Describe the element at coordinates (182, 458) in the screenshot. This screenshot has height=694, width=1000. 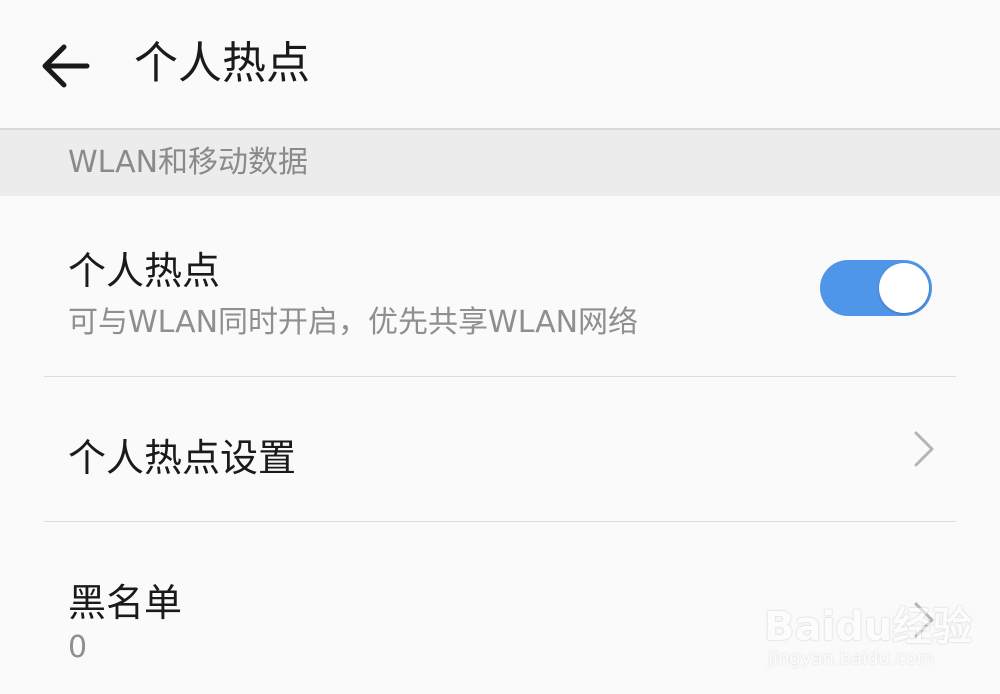
I see `hotspot-settings-title: 个人热点设置` at that location.